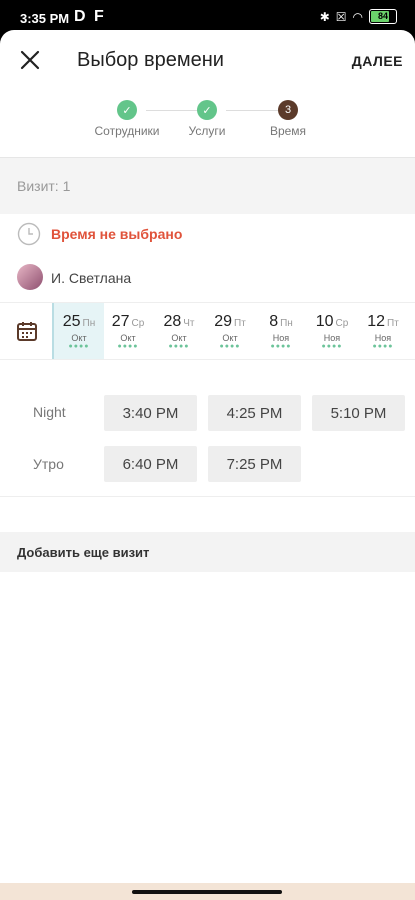 Image resolution: width=415 pixels, height=900 pixels. I want to click on calendar-icon, so click(27, 331).